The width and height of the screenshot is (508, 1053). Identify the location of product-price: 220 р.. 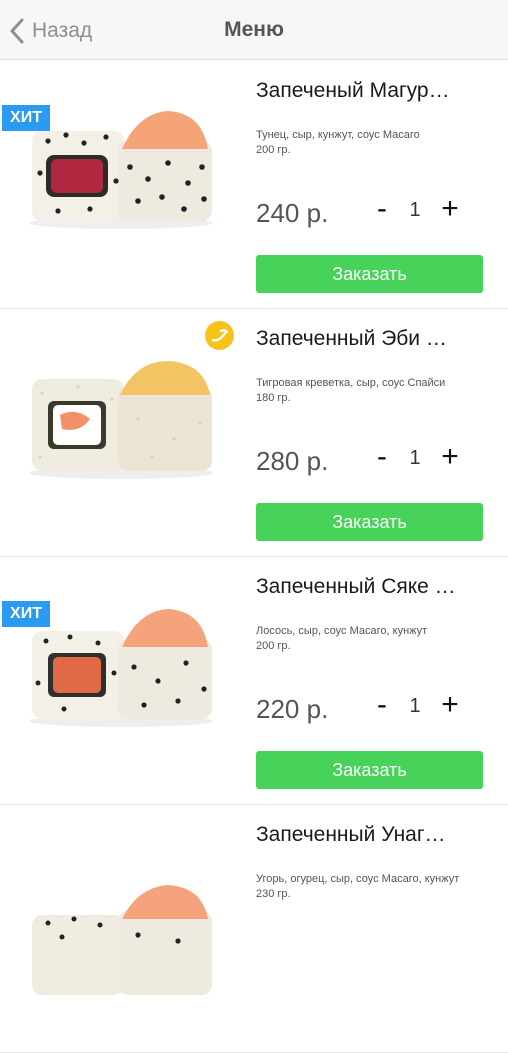
(292, 709).